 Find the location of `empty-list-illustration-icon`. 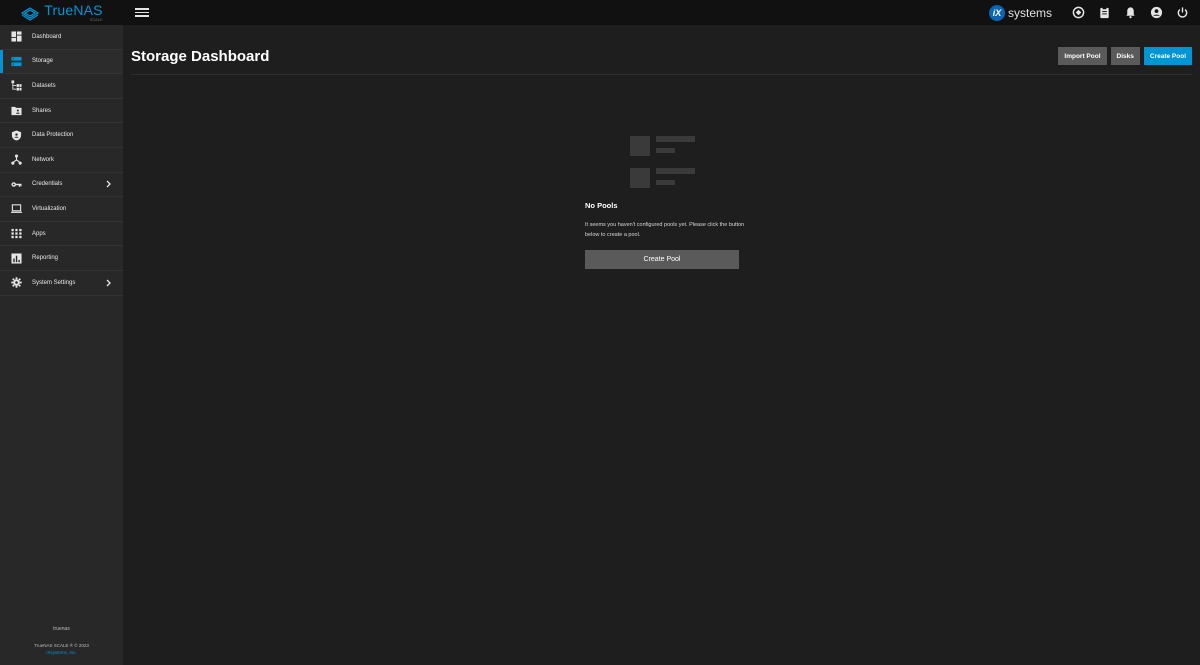

empty-list-illustration-icon is located at coordinates (663, 161).